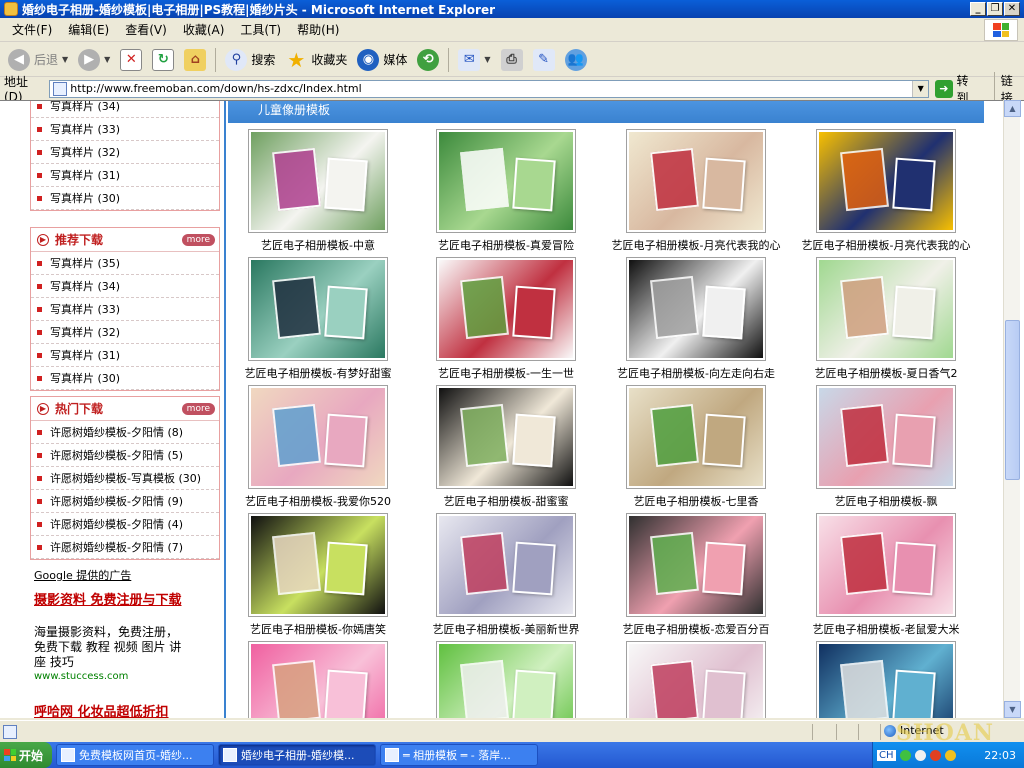  What do you see at coordinates (82, 575) in the screenshot?
I see `google-ads-label: Google 提供的广告` at bounding box center [82, 575].